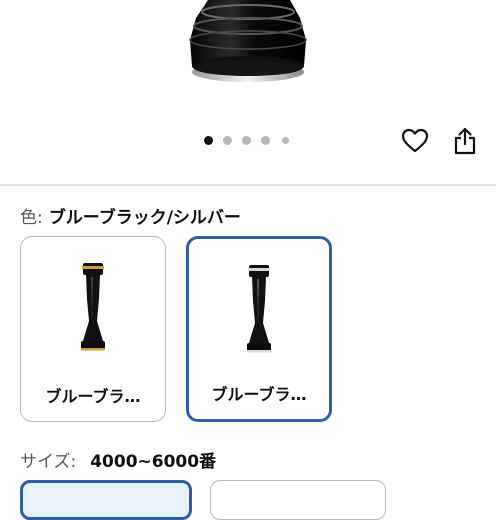 This screenshot has width=496, height=520. I want to click on selected-color-value: ブルーブラック/シルバー, so click(144, 218).